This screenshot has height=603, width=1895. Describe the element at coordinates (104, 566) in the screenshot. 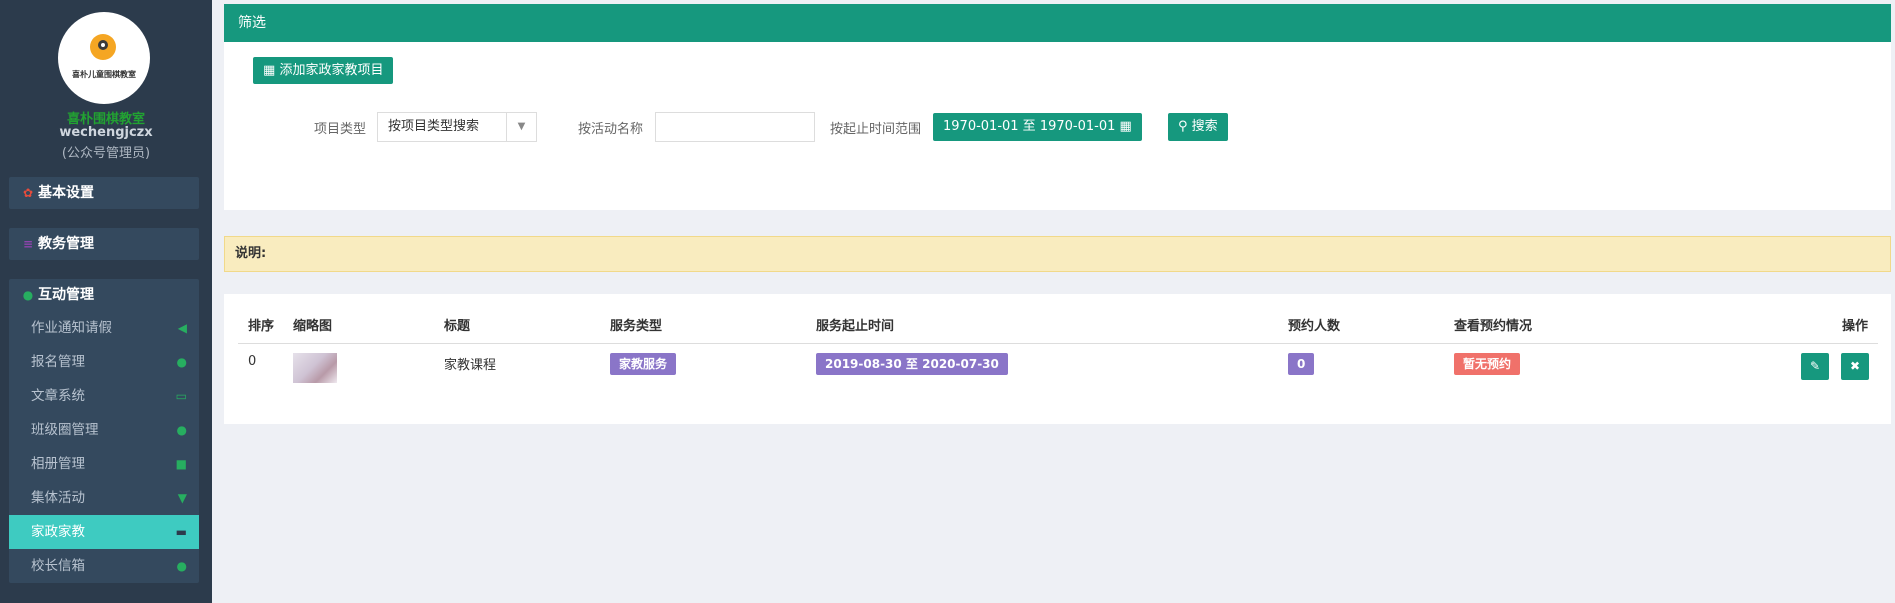

I see `sidebar-item-principal-mailbox: 校长信箱 ●` at that location.